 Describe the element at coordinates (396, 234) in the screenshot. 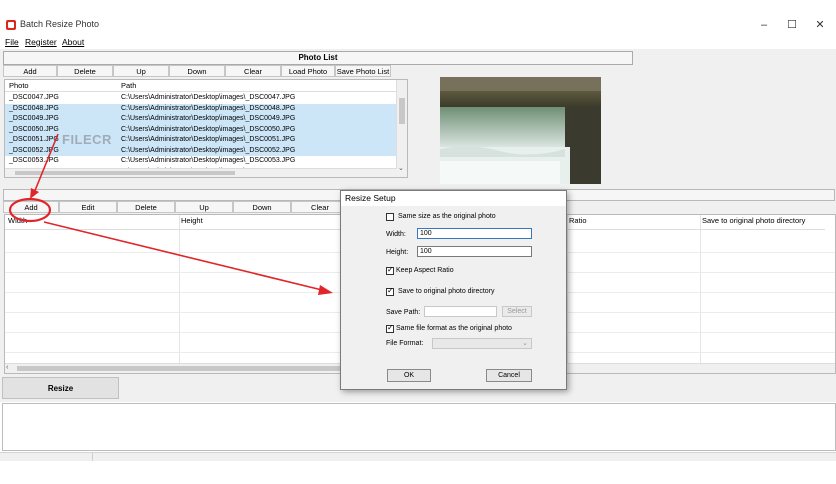

I see `width-label: Width:` at that location.